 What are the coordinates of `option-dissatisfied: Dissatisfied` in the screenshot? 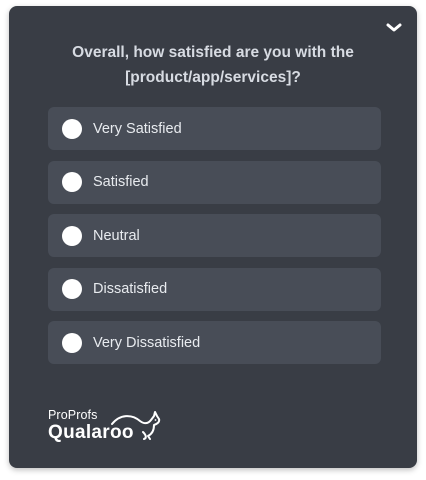 It's located at (214, 289).